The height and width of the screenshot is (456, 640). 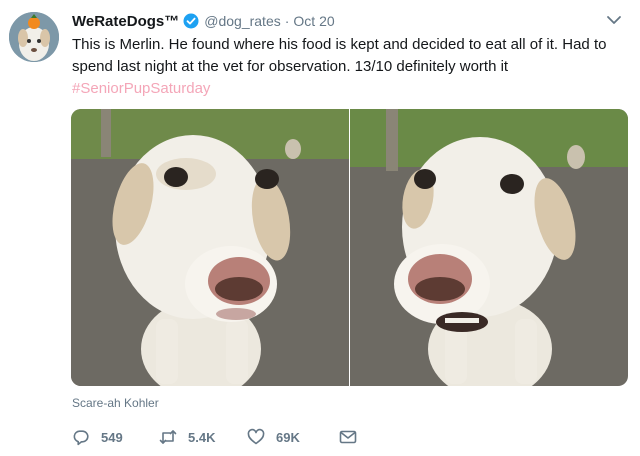 I want to click on verified-badge-icon, so click(x=191, y=21).